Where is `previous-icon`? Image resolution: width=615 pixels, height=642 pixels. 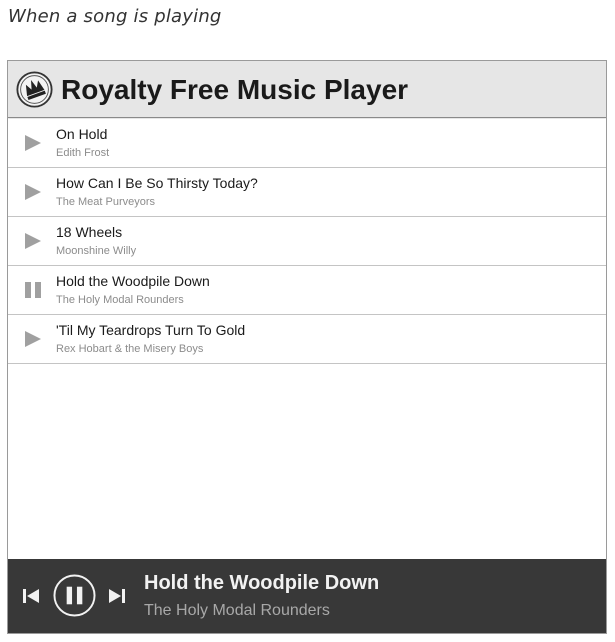 previous-icon is located at coordinates (31, 596).